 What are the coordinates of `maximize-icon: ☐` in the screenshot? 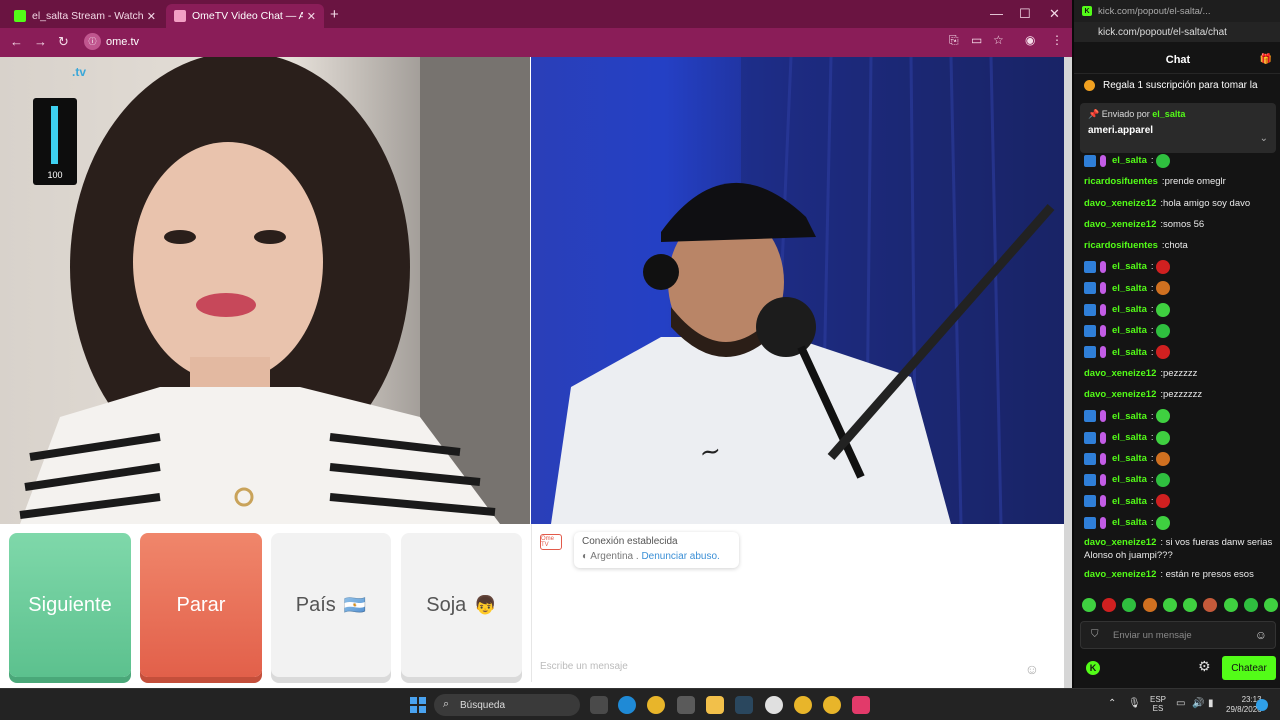 It's located at (1025, 14).